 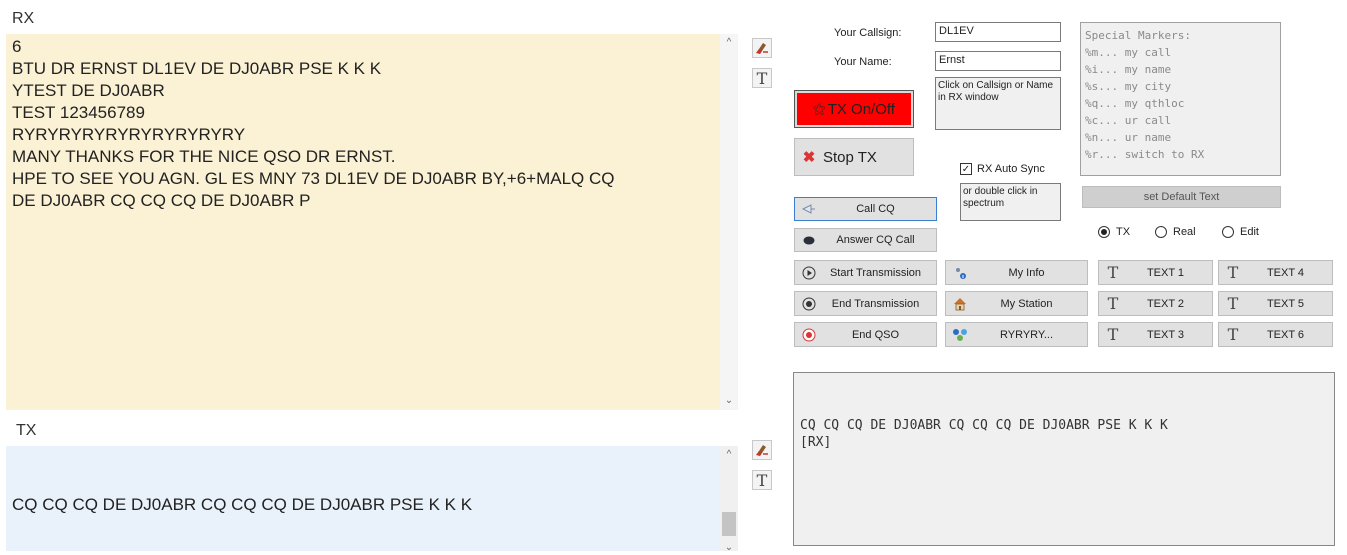 I want to click on start-transmission-label: Start Transmission, so click(x=875, y=272).